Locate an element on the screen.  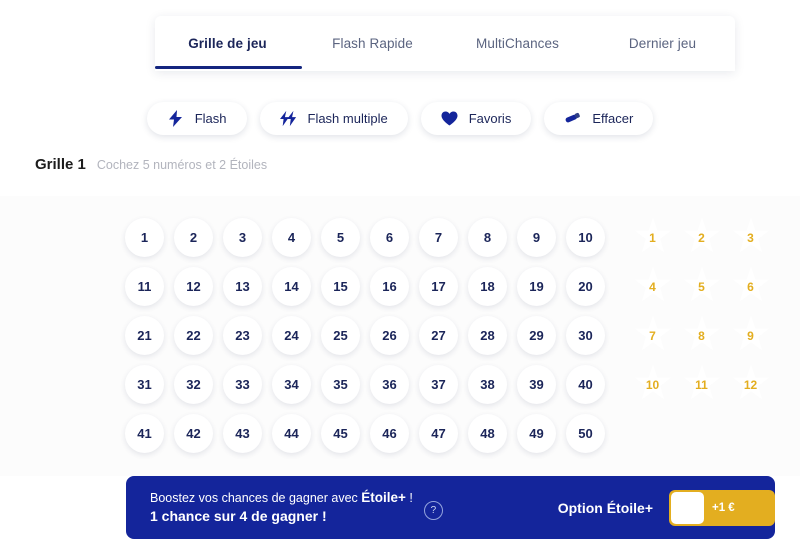
effacer-button-label: Effacer is located at coordinates (613, 118).